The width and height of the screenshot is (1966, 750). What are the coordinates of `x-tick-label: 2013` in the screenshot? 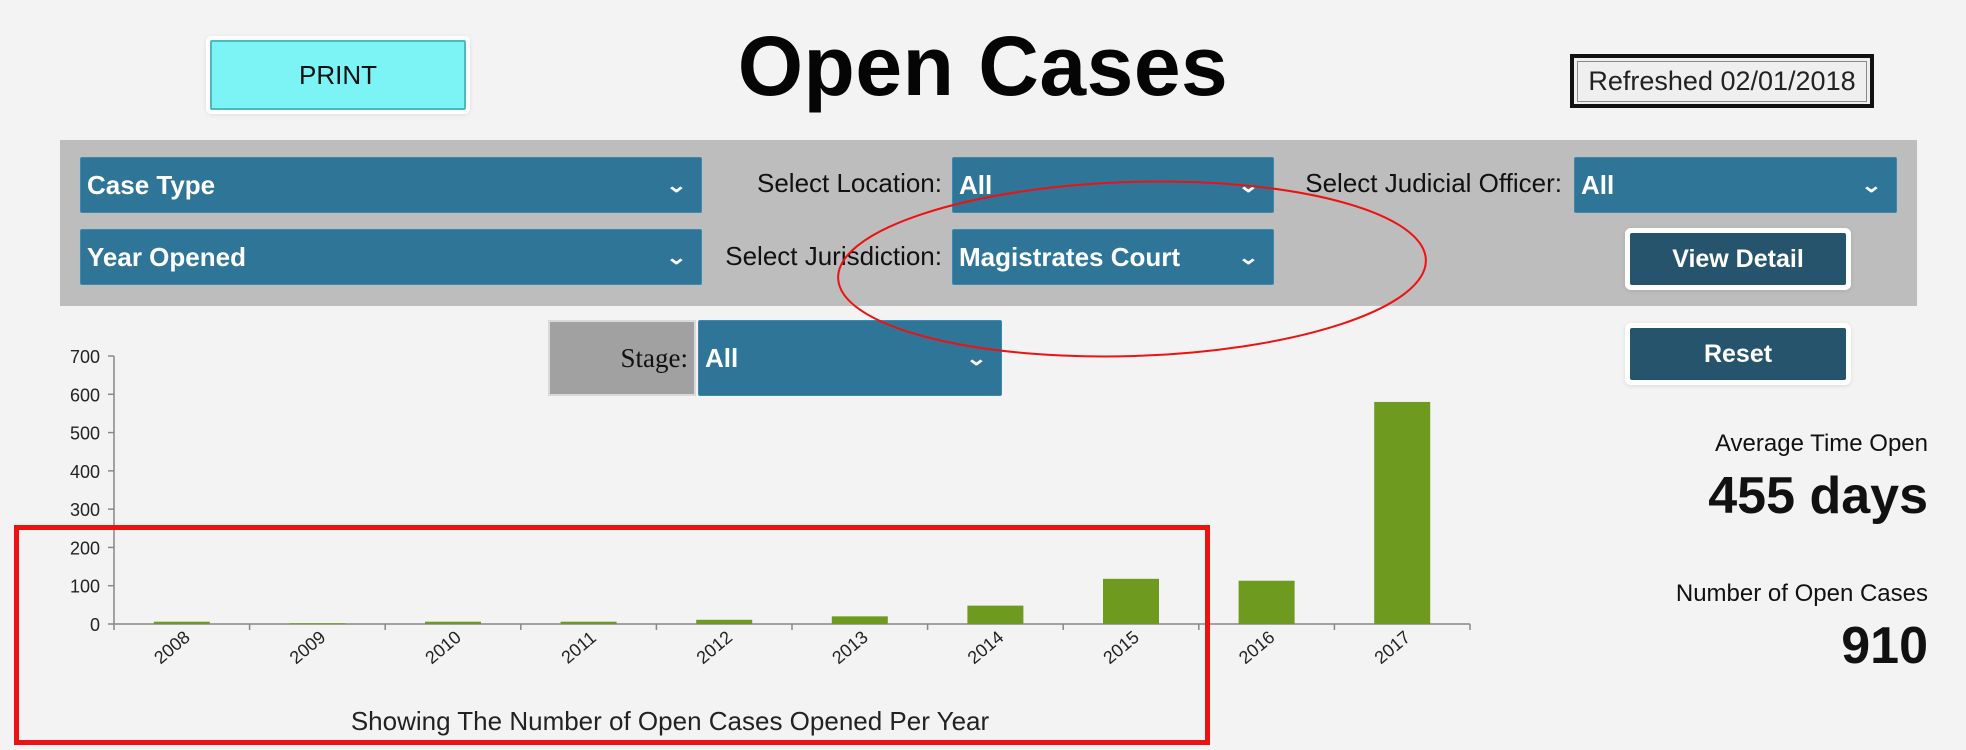 It's located at (850, 647).